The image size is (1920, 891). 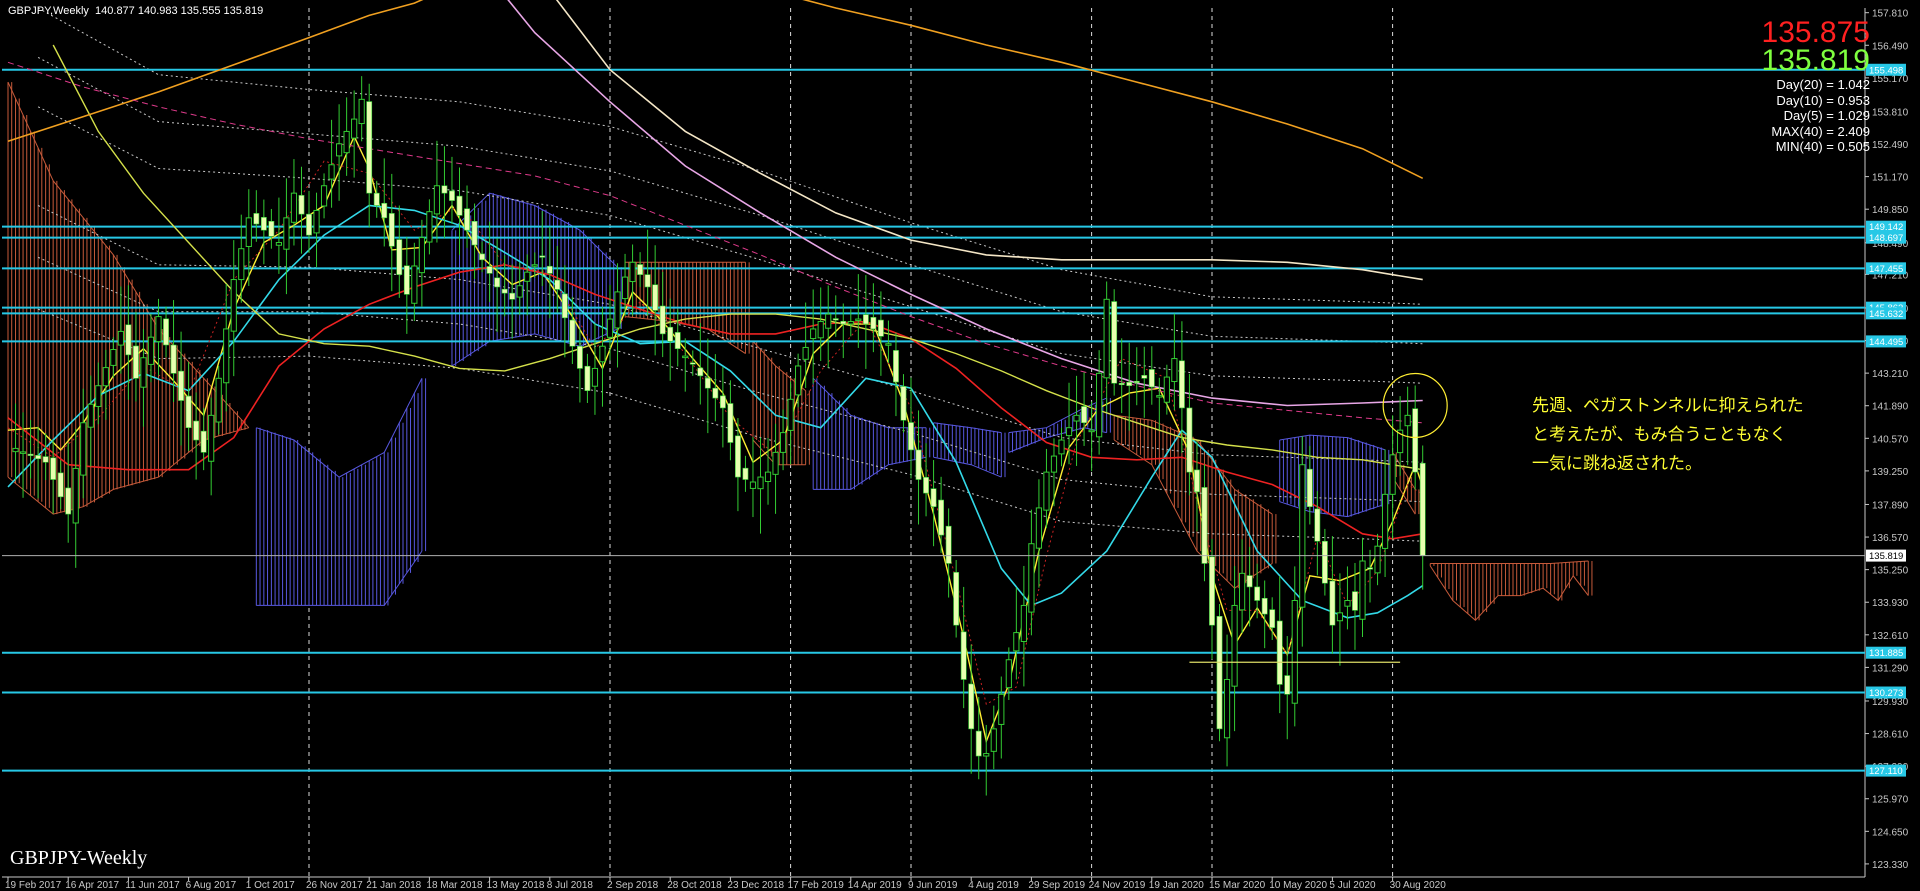 What do you see at coordinates (1659, 435) in the screenshot?
I see `annotation-line: と考えたが、もみ合うこともなく` at bounding box center [1659, 435].